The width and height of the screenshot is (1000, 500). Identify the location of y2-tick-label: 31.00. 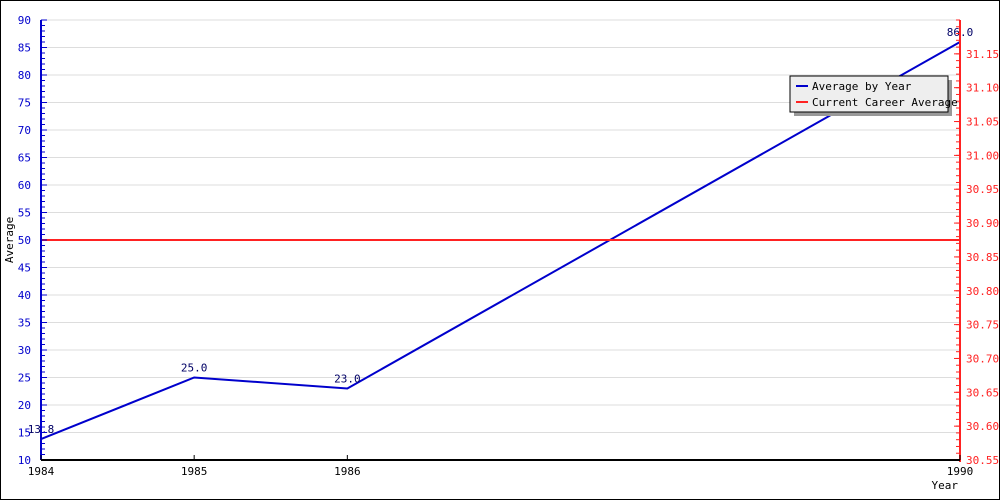
(982, 155).